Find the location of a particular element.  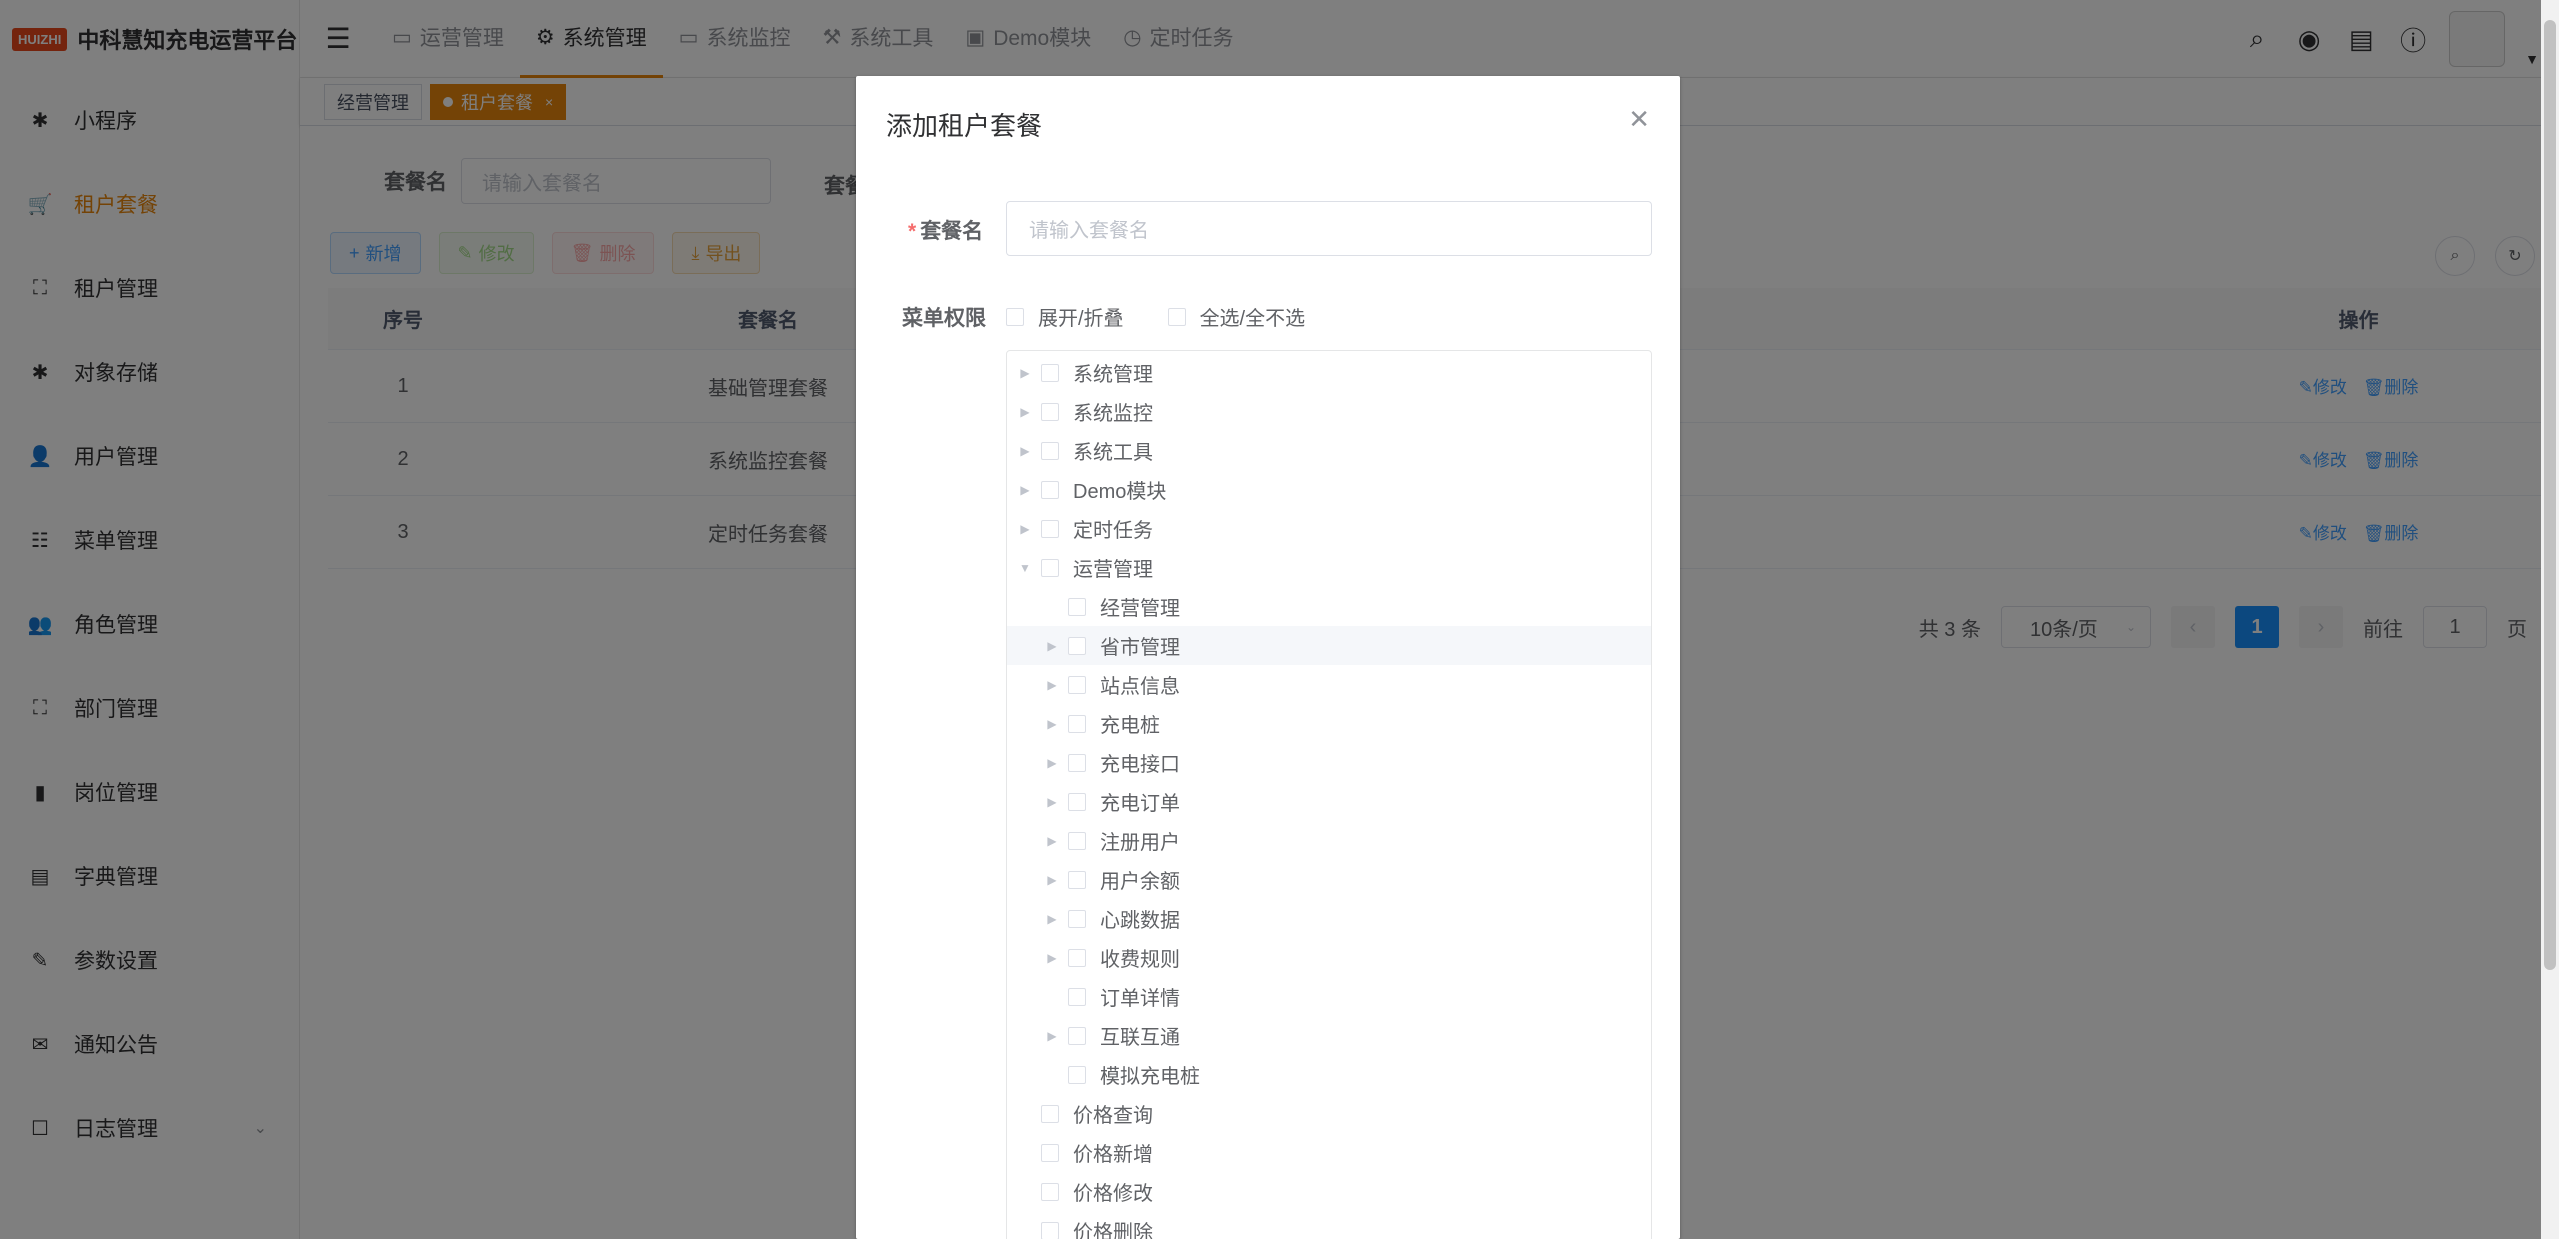

tree-node: ▶ 省市管理 is located at coordinates (1329, 645).